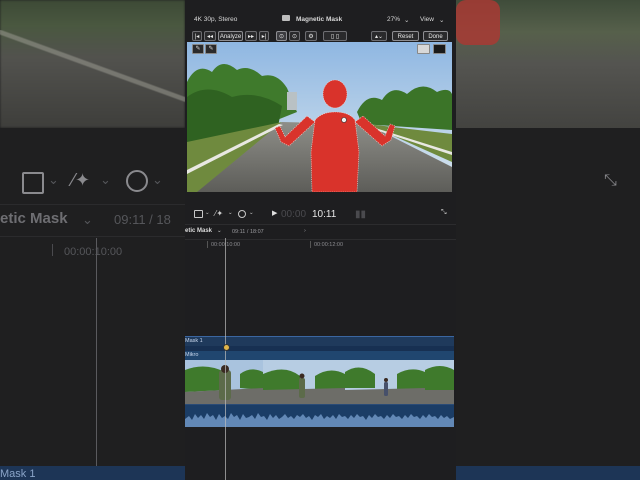  Describe the element at coordinates (274, 213) in the screenshot. I see `play-icon: ▶` at that location.